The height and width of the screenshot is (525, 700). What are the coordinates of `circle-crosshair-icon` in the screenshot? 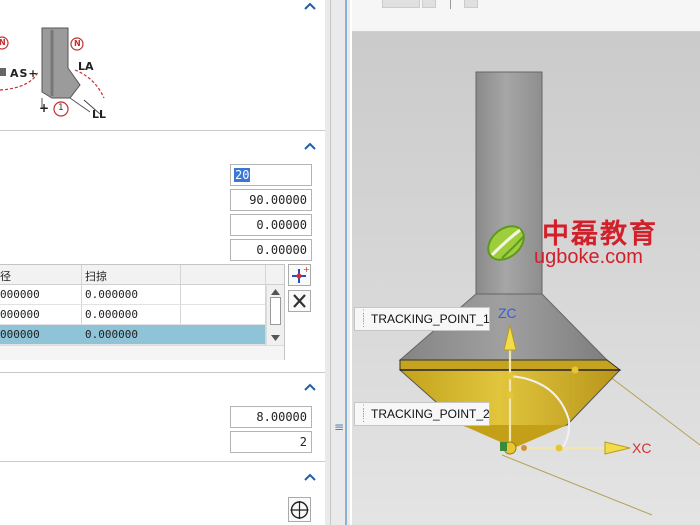 It's located at (299, 510).